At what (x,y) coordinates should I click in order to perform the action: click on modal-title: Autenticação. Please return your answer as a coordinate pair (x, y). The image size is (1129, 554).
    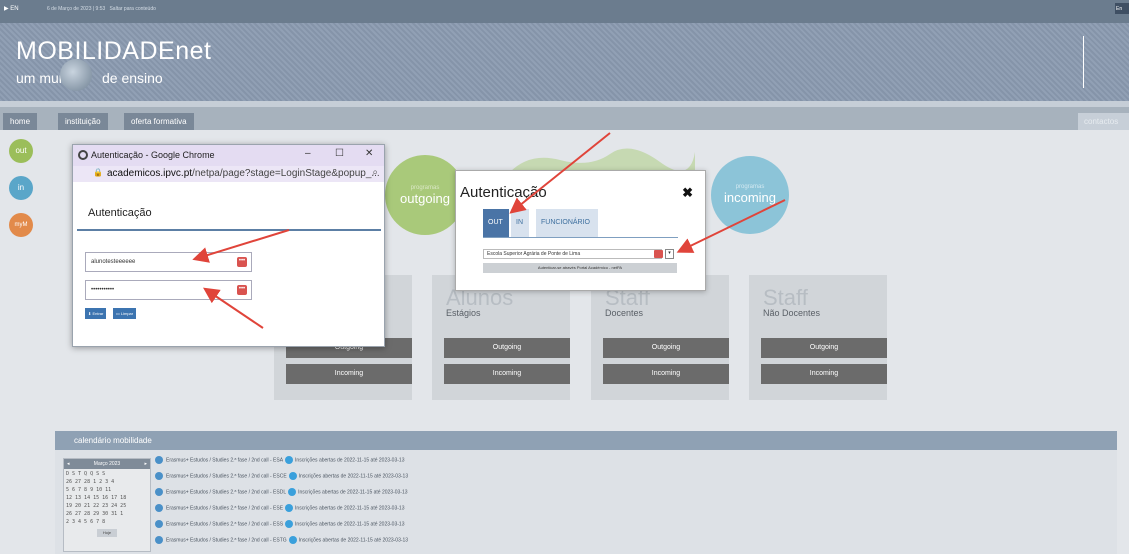
    Looking at the image, I should click on (503, 192).